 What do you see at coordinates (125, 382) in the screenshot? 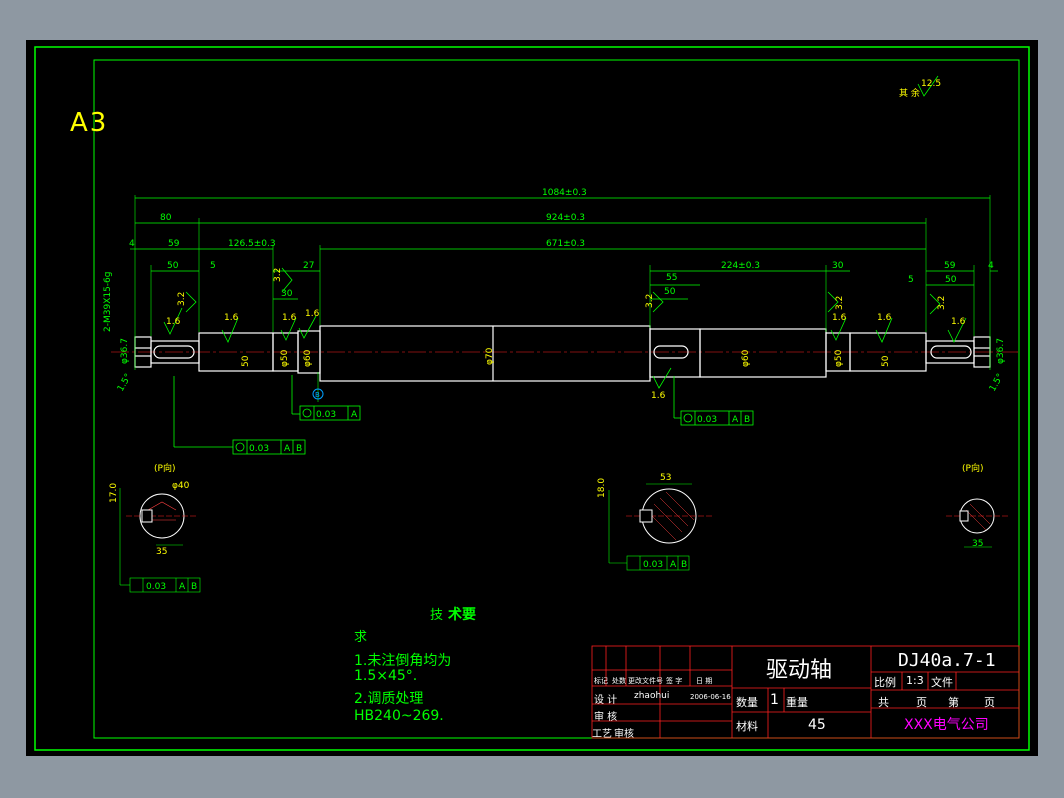
I see `chamfer-left: 1.5°` at bounding box center [125, 382].